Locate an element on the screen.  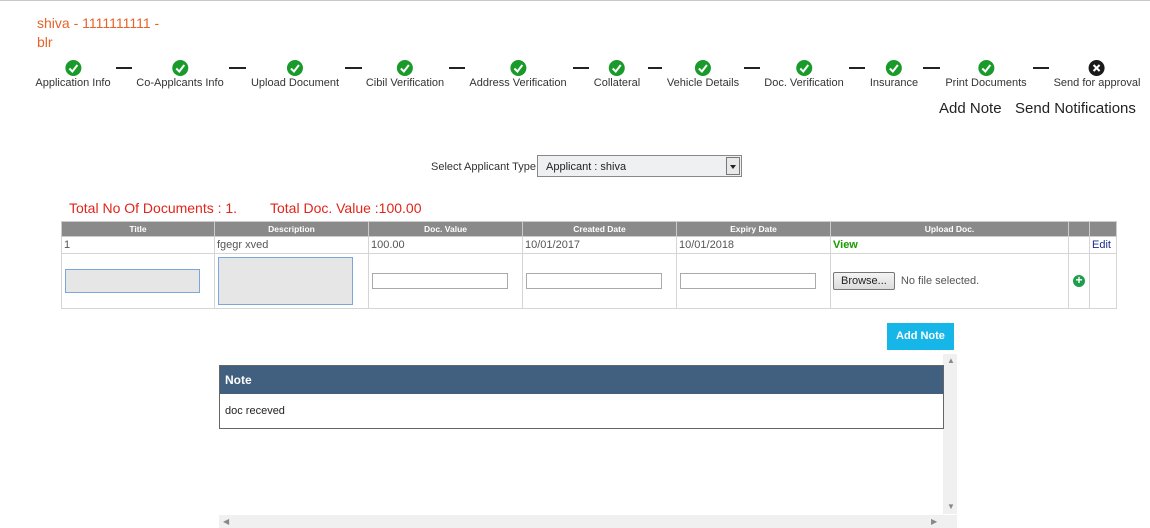
col-expiry-date: Expiry Date is located at coordinates (753, 229).